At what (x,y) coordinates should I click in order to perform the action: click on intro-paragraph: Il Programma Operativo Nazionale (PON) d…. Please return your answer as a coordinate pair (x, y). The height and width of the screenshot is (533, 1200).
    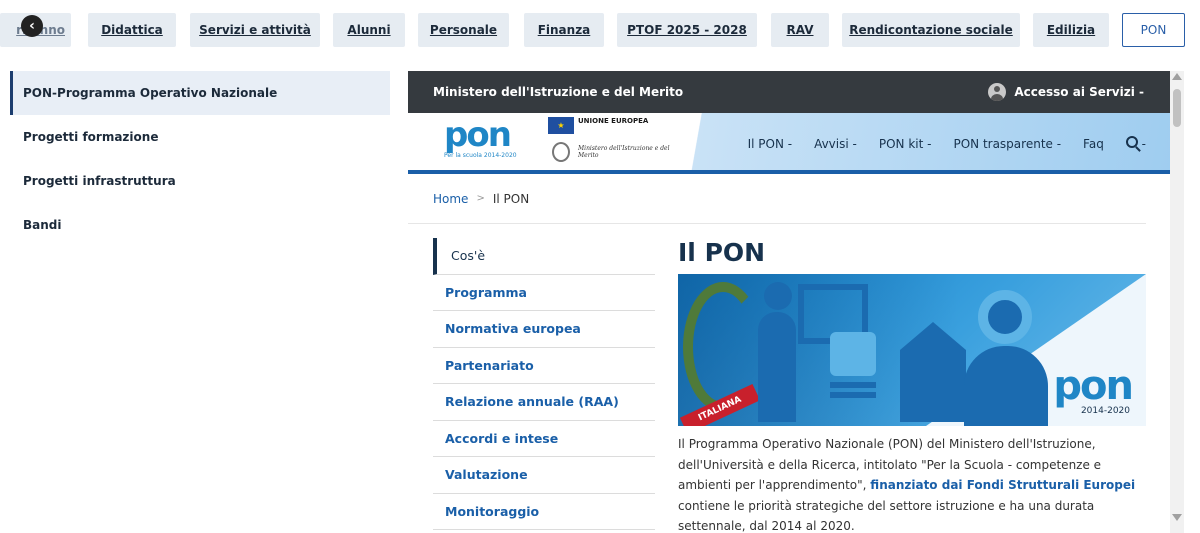
    Looking at the image, I should click on (912, 483).